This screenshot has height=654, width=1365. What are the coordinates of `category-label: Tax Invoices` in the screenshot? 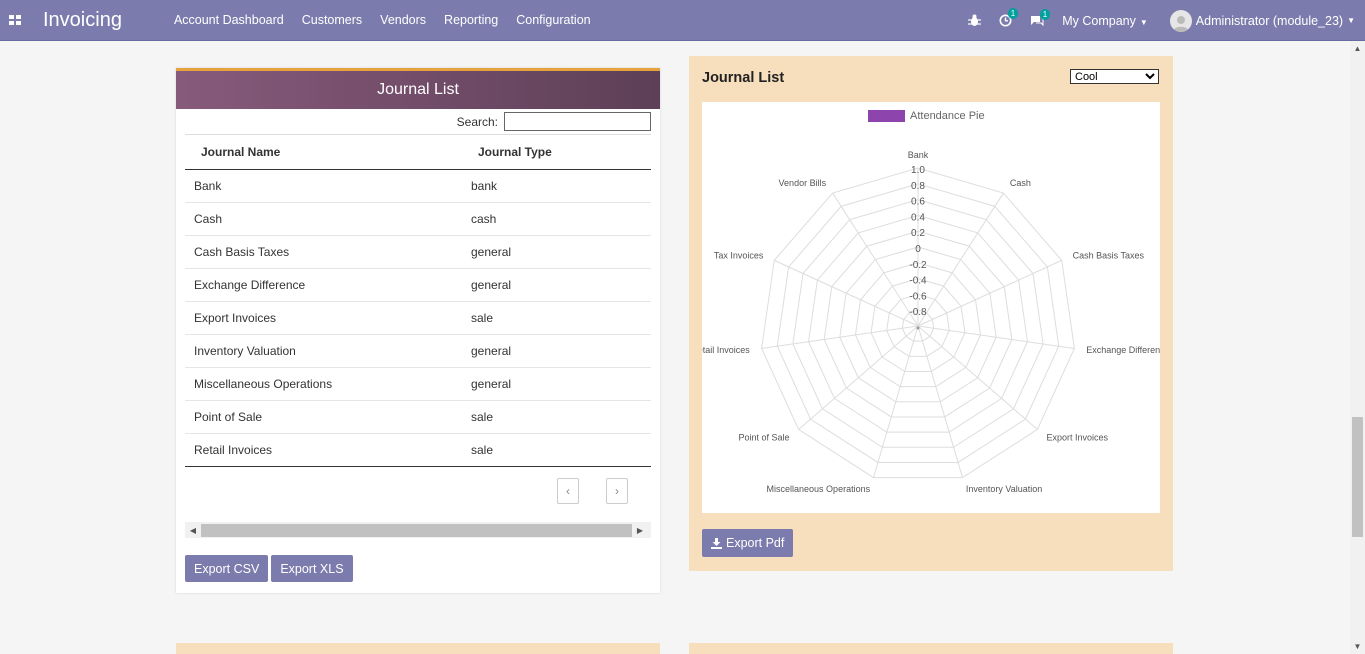 It's located at (739, 255).